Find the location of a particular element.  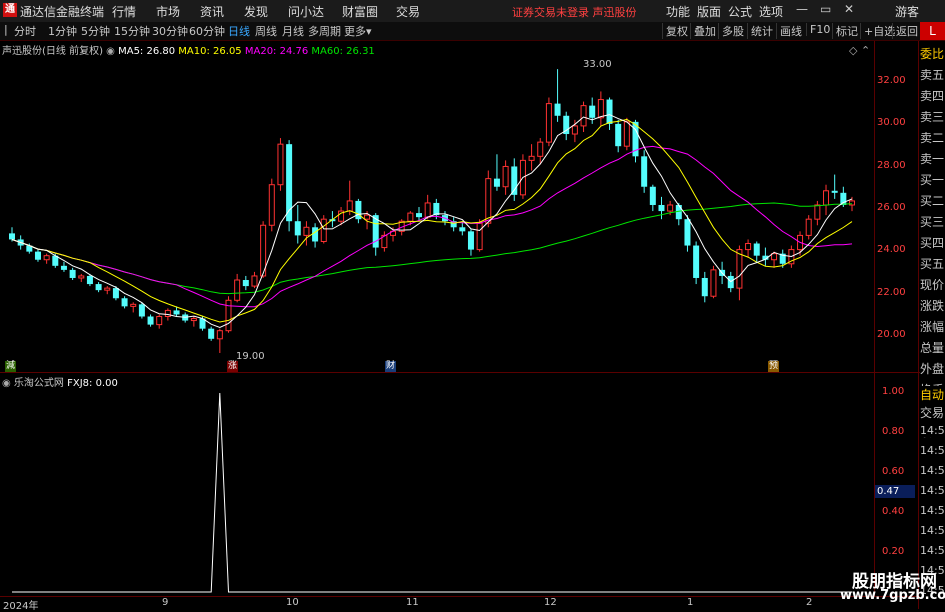

event-forecast-icon: 预 is located at coordinates (773, 366).